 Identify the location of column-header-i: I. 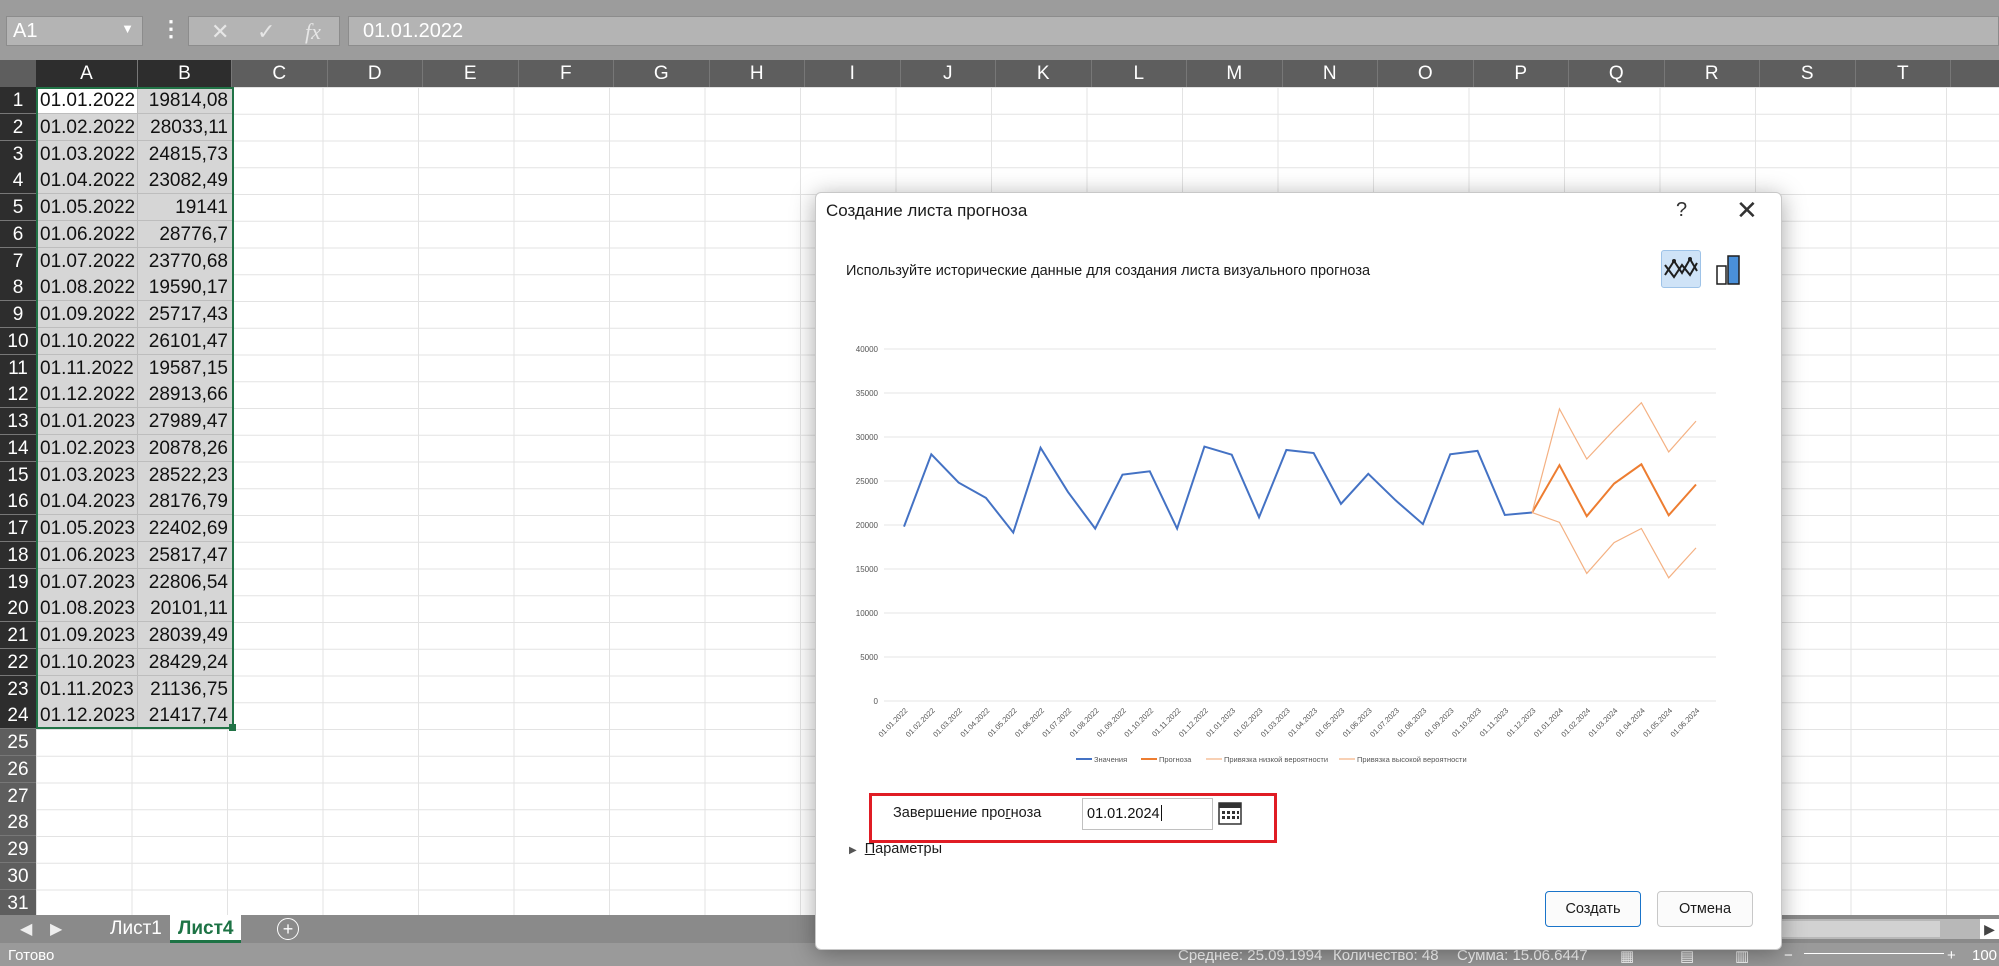
(853, 73).